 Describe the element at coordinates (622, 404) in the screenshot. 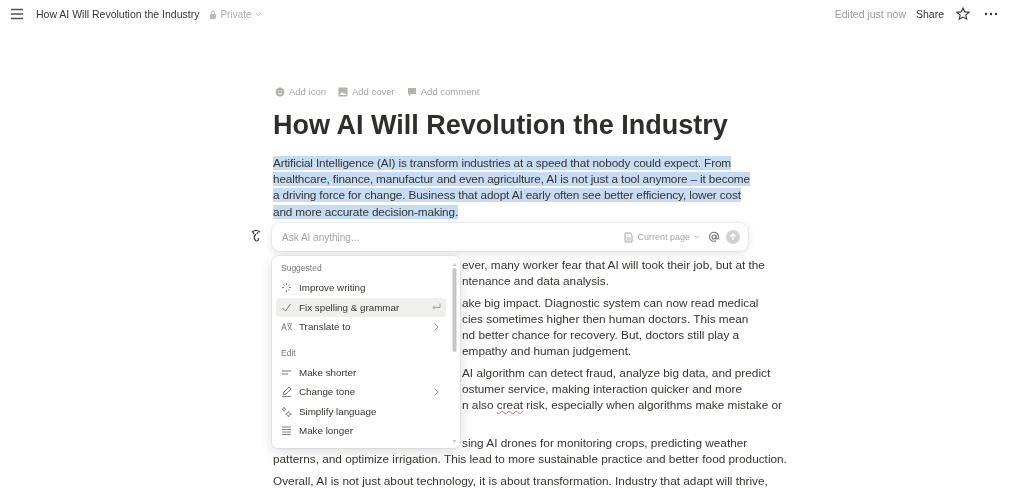

I see `paragraph-text: n also creat risk, especially when algorithms make mistake or` at that location.